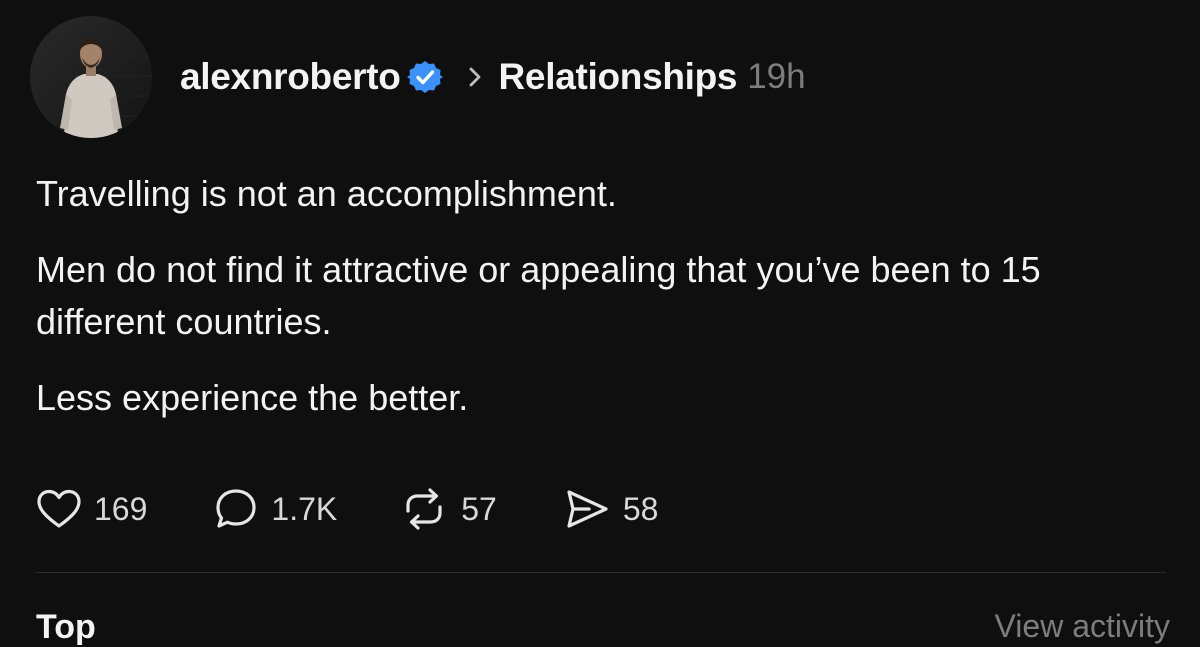 This screenshot has height=647, width=1200. I want to click on chevron-right-icon, so click(475, 77).